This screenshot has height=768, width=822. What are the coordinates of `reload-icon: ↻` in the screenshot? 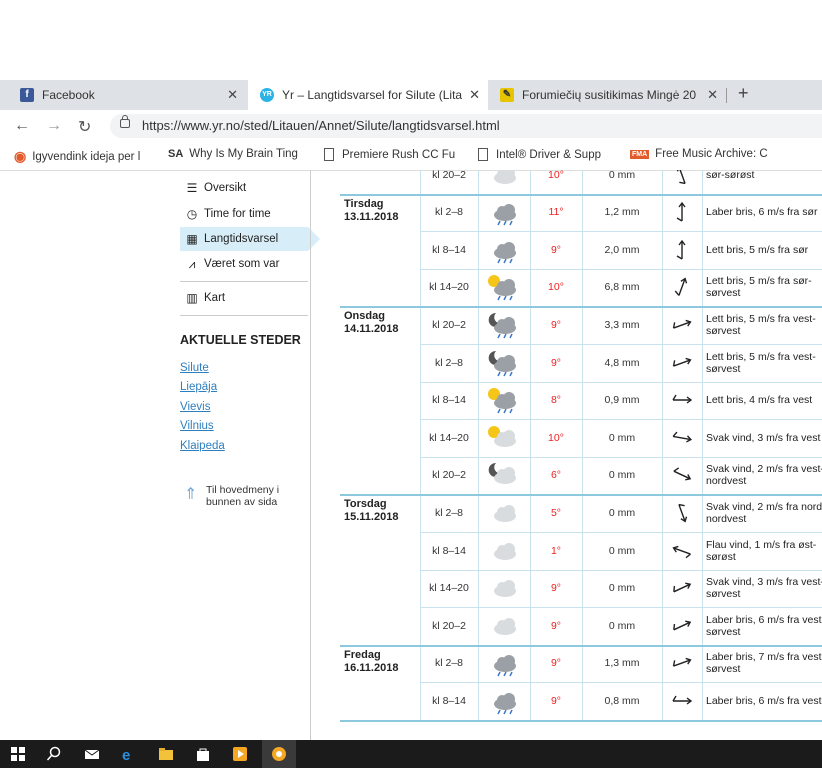 It's located at (84, 127).